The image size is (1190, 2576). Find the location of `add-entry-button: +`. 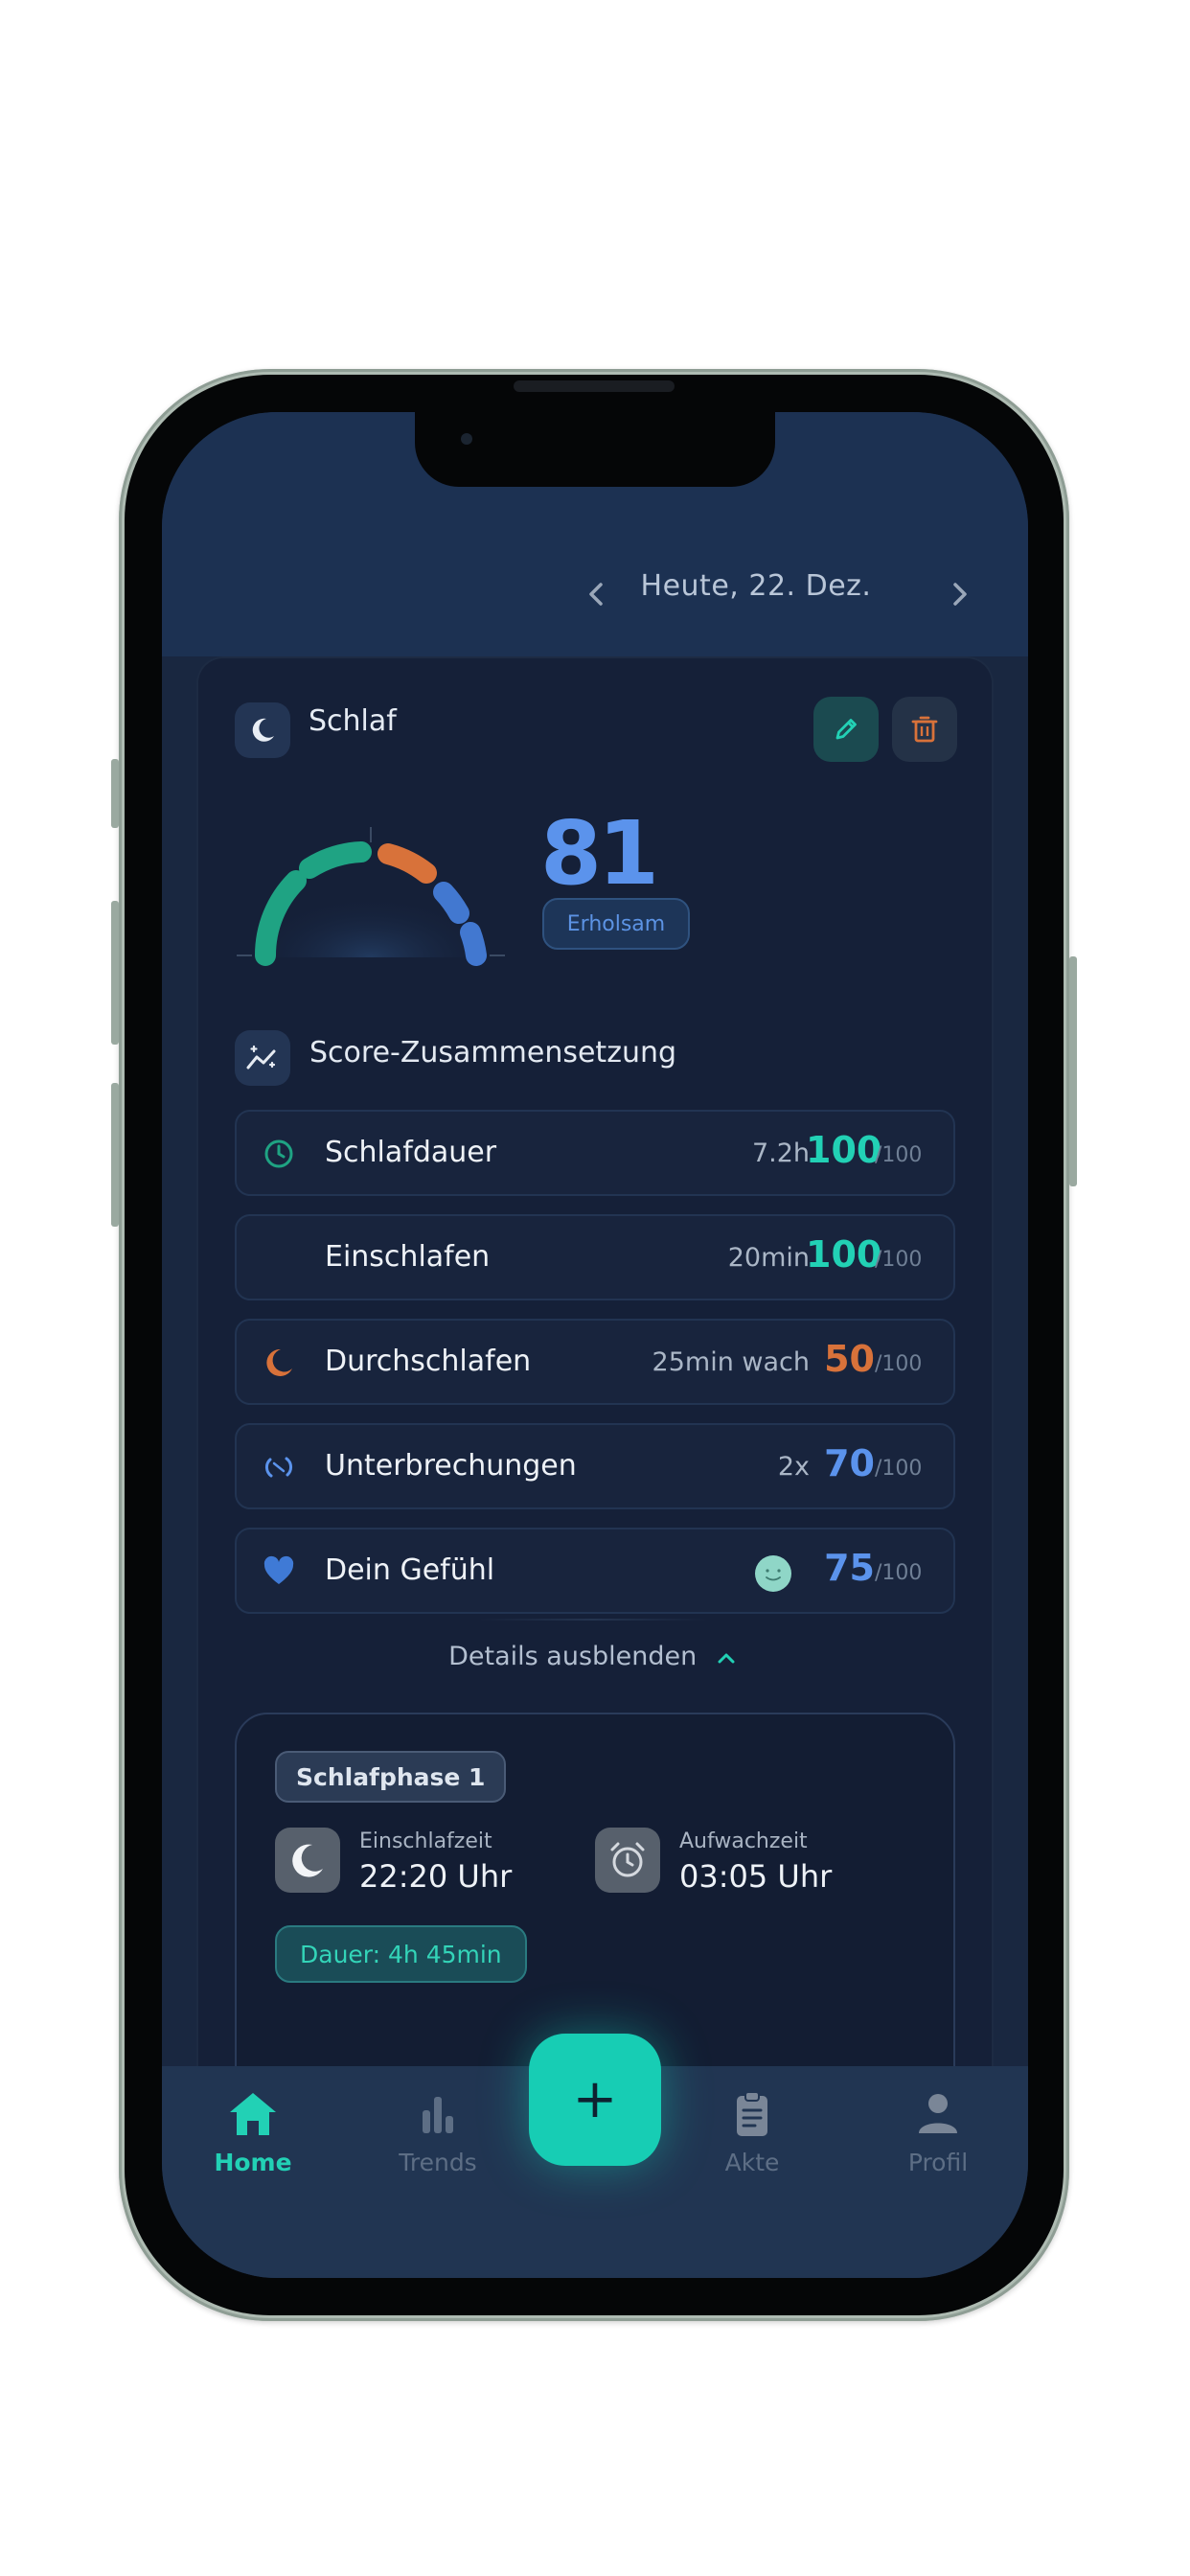

add-entry-button: + is located at coordinates (595, 2100).